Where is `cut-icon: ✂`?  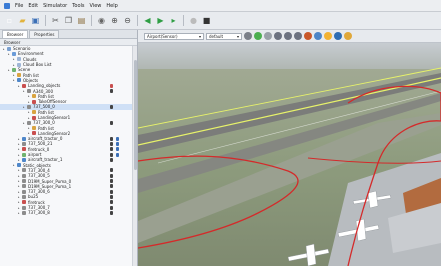 cut-icon: ✂ is located at coordinates (55, 20).